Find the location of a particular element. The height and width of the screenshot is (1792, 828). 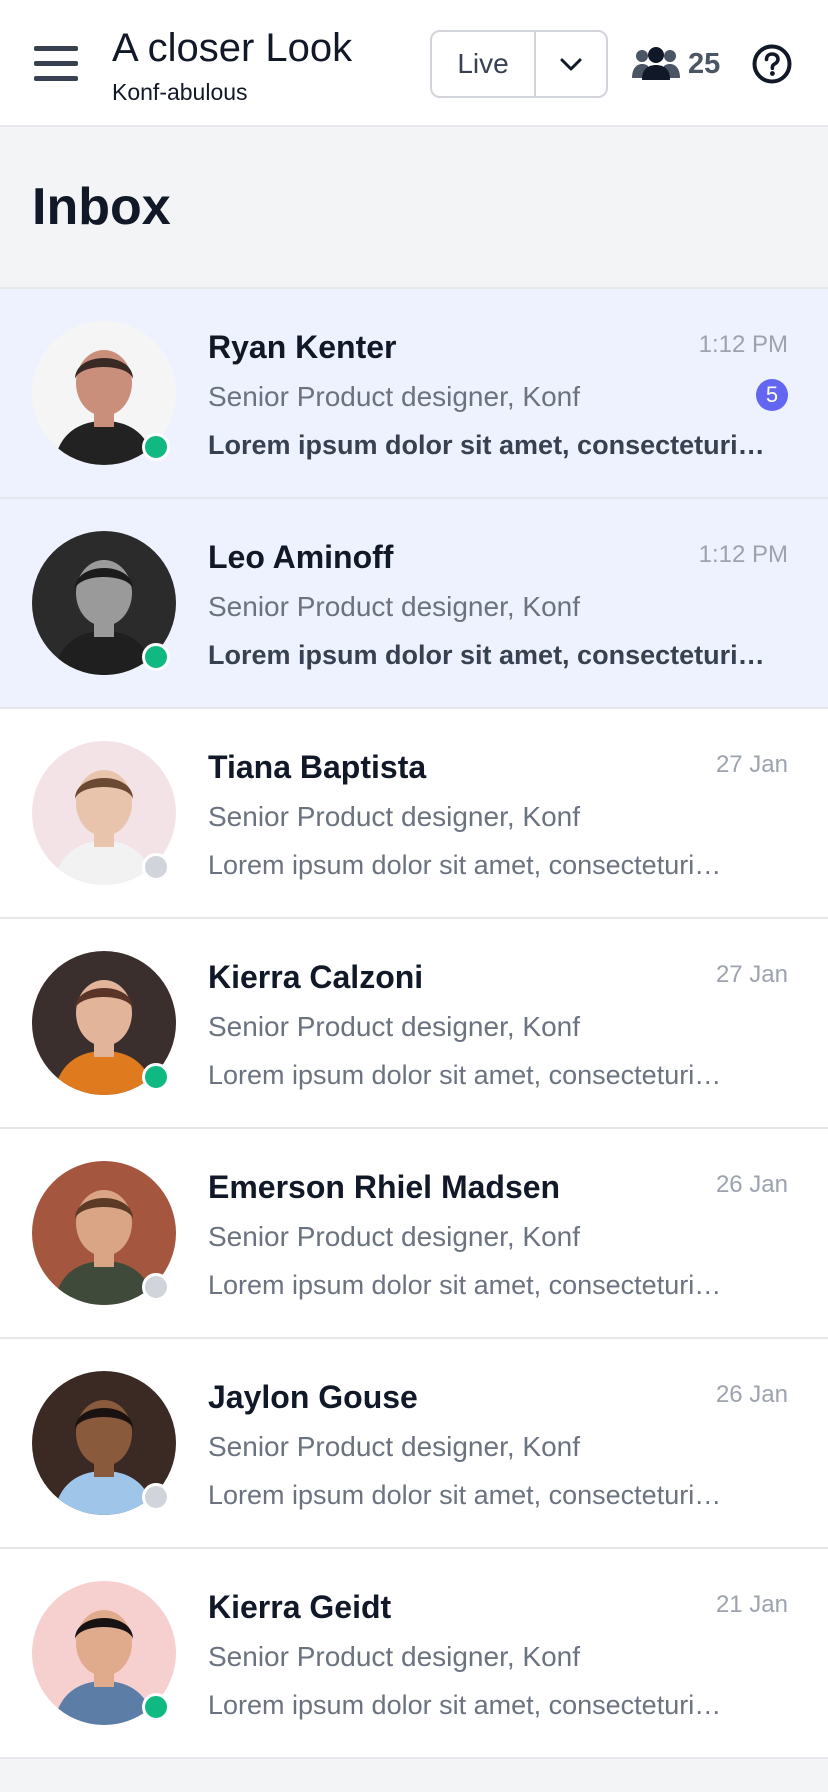

live-dropdown: Live is located at coordinates (519, 64).